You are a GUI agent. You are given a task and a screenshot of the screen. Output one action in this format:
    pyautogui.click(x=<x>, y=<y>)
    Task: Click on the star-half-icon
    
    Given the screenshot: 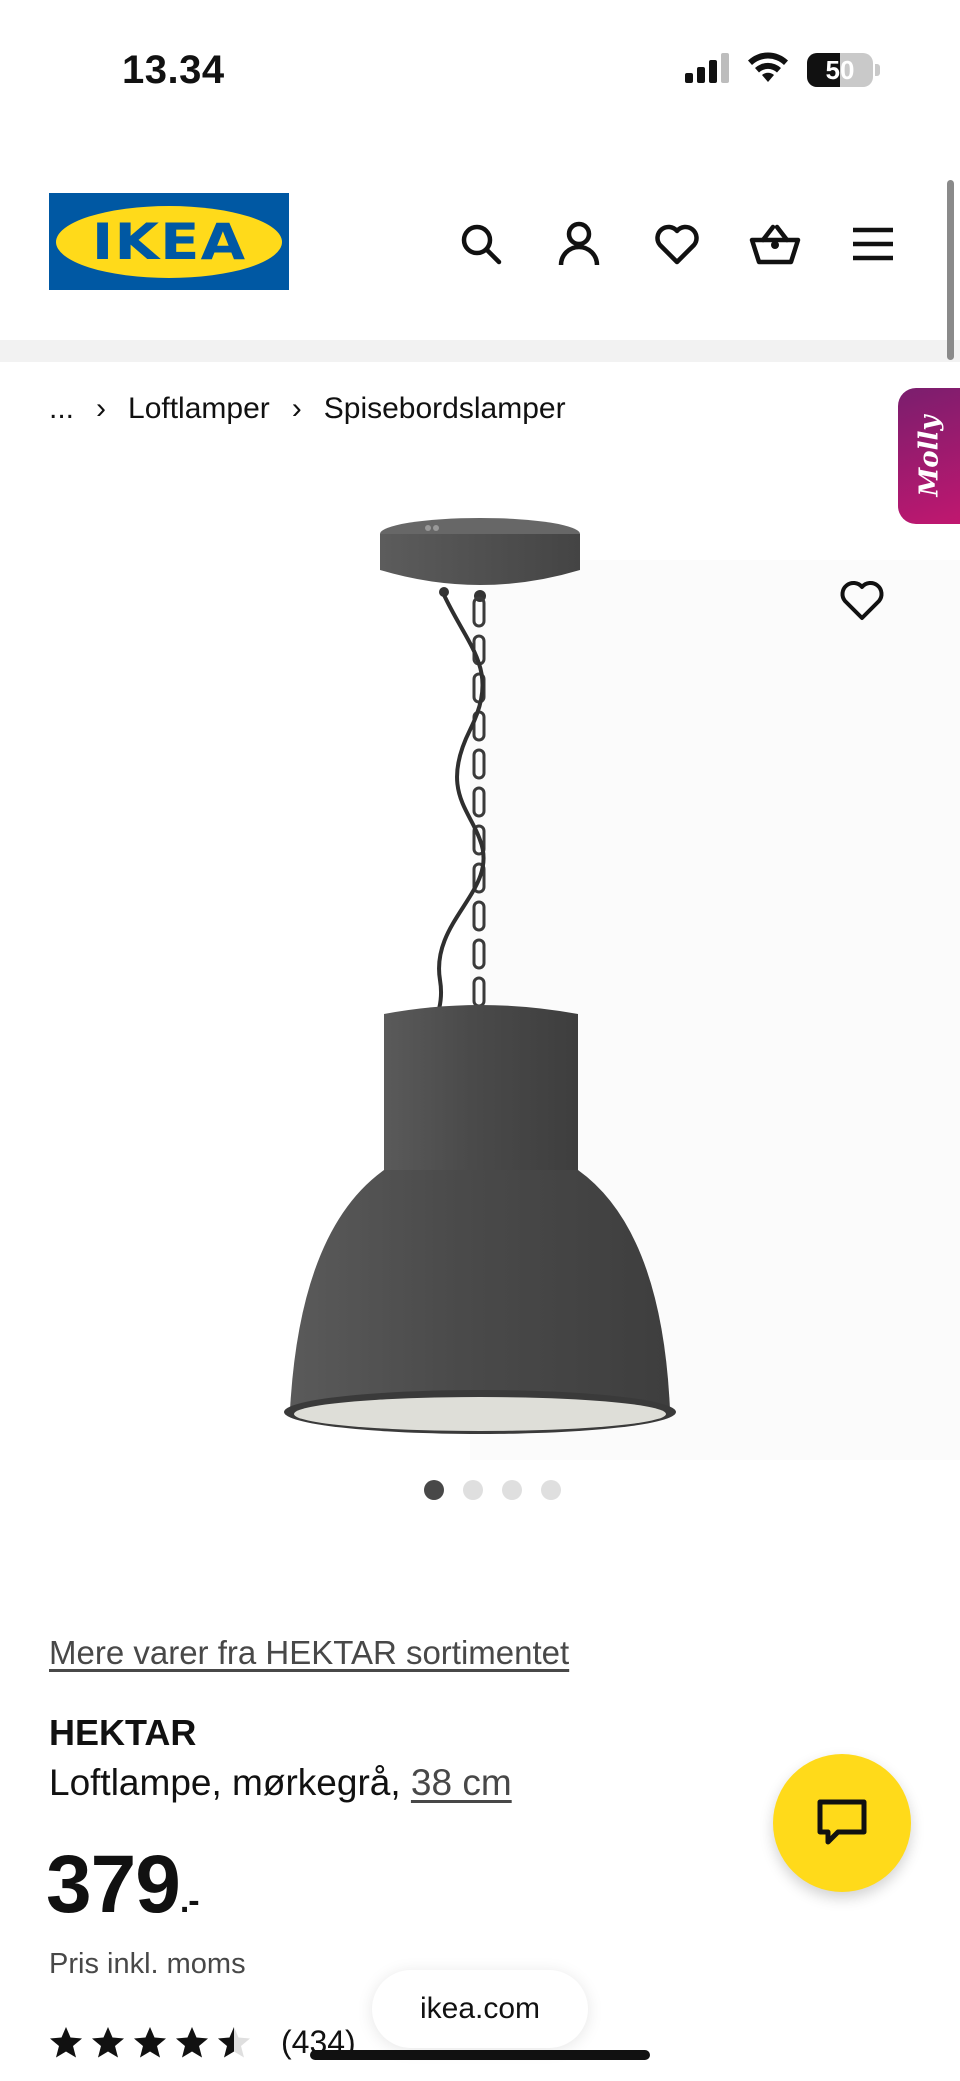 What is the action you would take?
    pyautogui.click(x=234, y=2042)
    